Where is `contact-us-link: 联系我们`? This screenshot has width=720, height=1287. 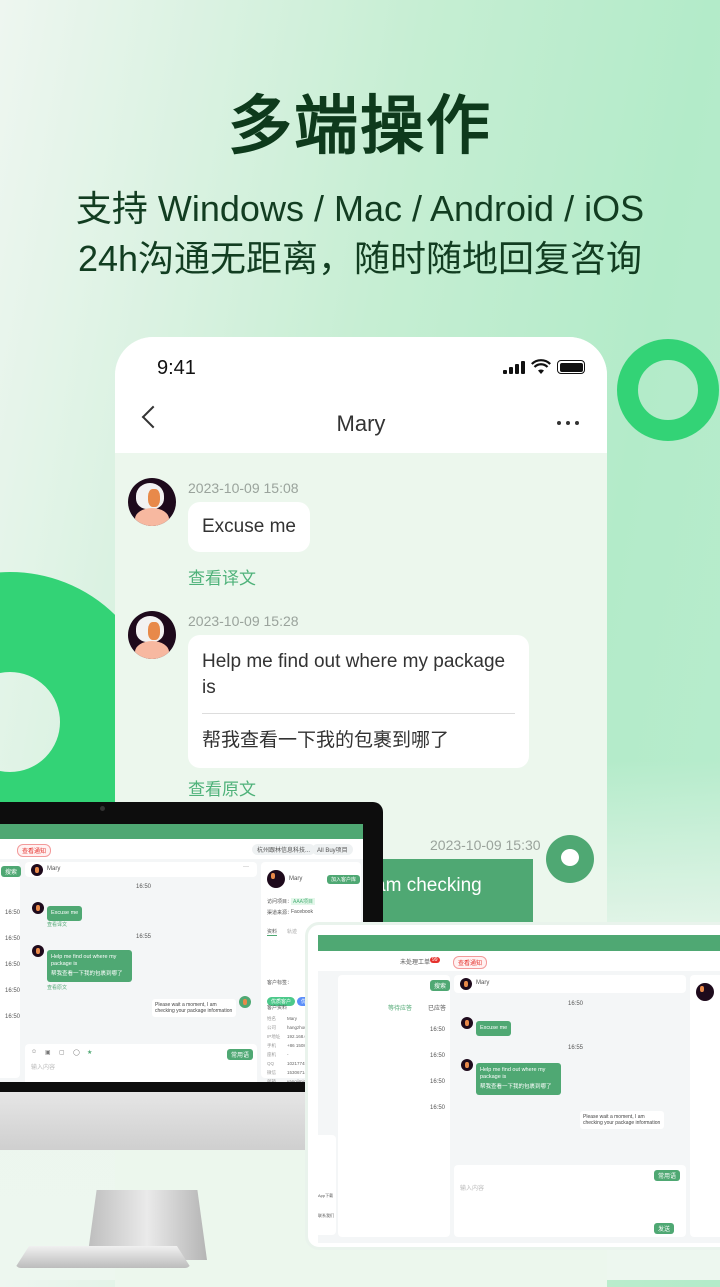
contact-us-link: 联系我们 is located at coordinates (326, 1216).